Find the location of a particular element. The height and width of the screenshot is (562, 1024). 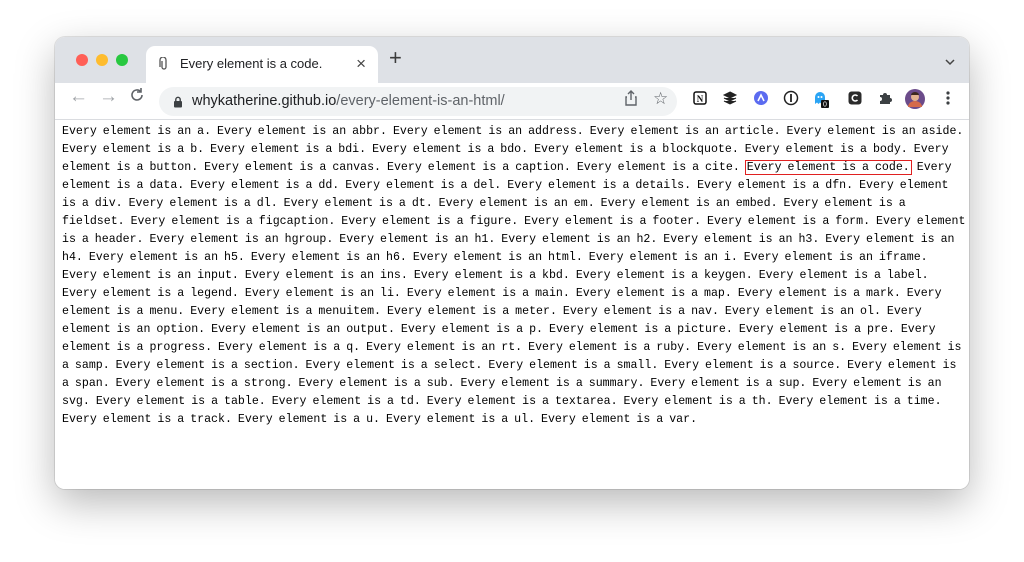

element-sentence: Every element is a body. is located at coordinates (826, 149).